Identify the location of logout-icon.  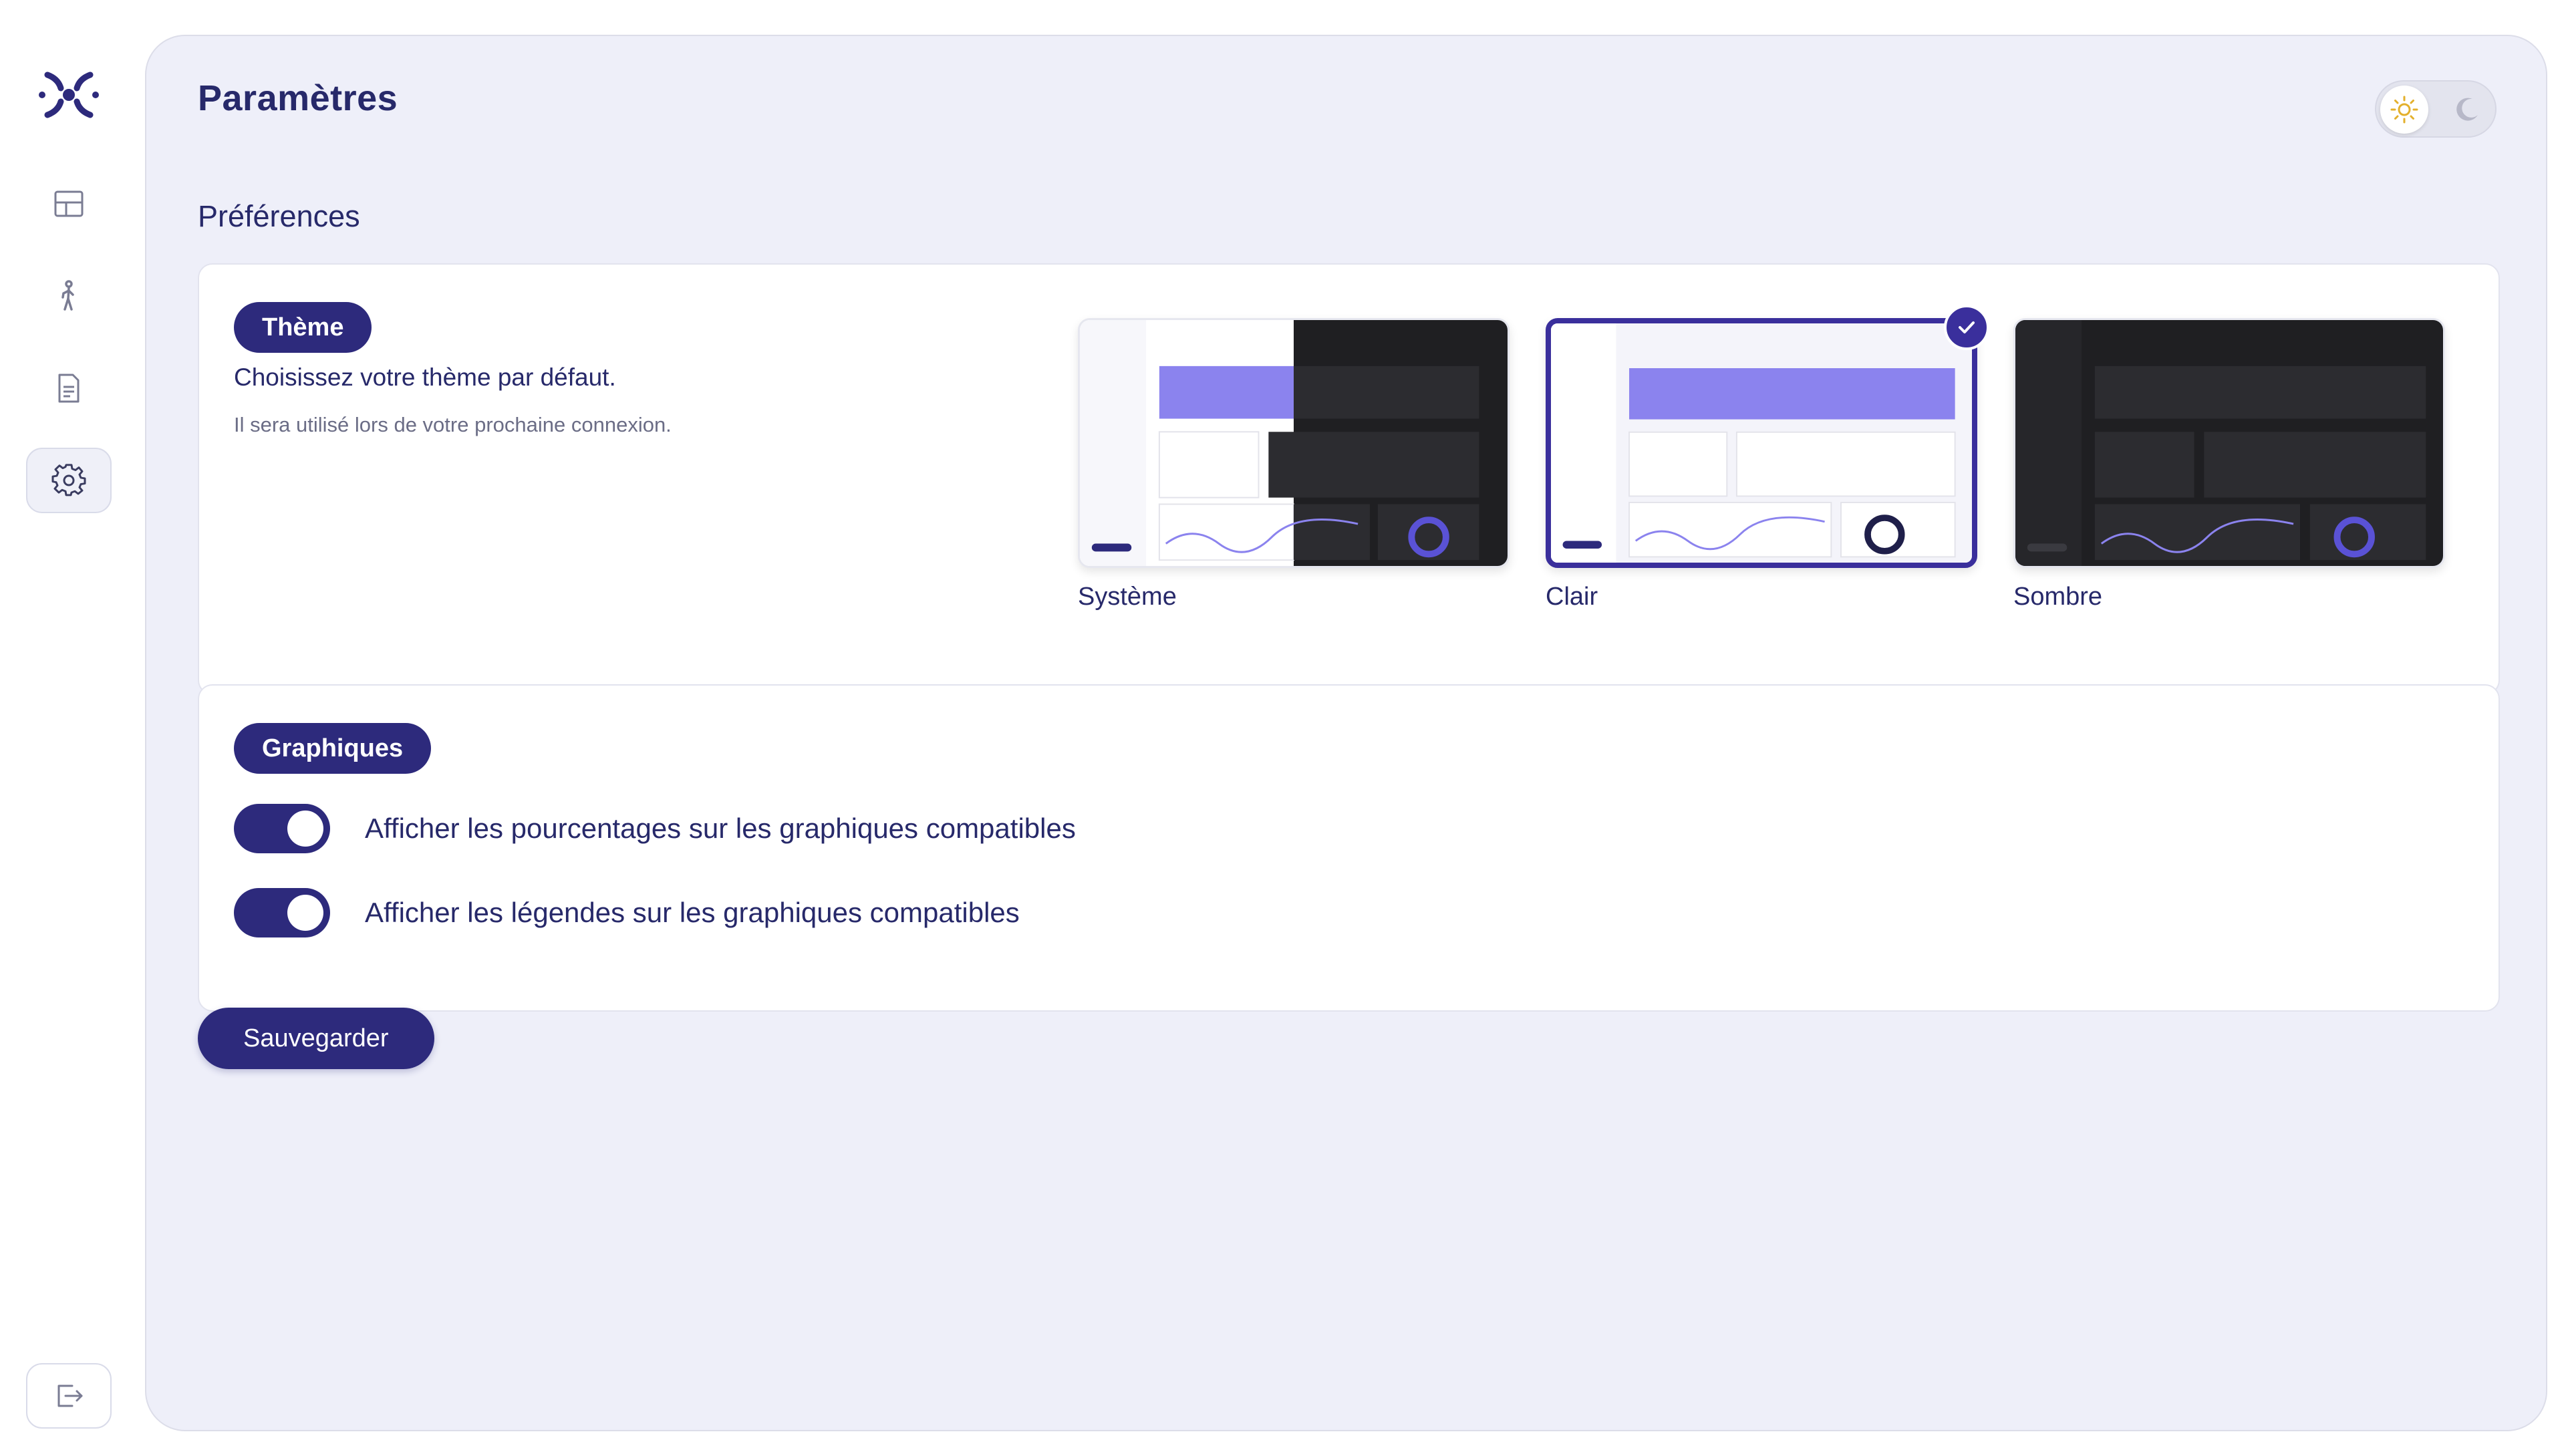
(70, 1396).